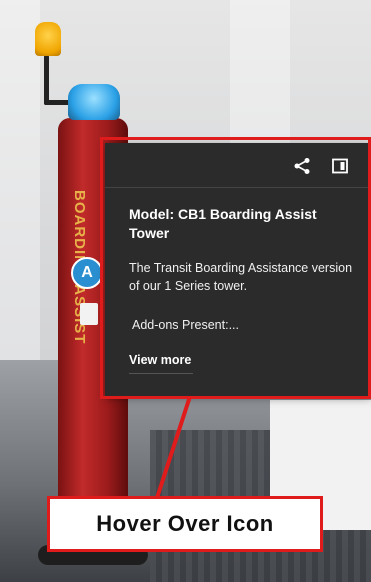  Describe the element at coordinates (94, 102) in the screenshot. I see `blue-beacon-light` at that location.